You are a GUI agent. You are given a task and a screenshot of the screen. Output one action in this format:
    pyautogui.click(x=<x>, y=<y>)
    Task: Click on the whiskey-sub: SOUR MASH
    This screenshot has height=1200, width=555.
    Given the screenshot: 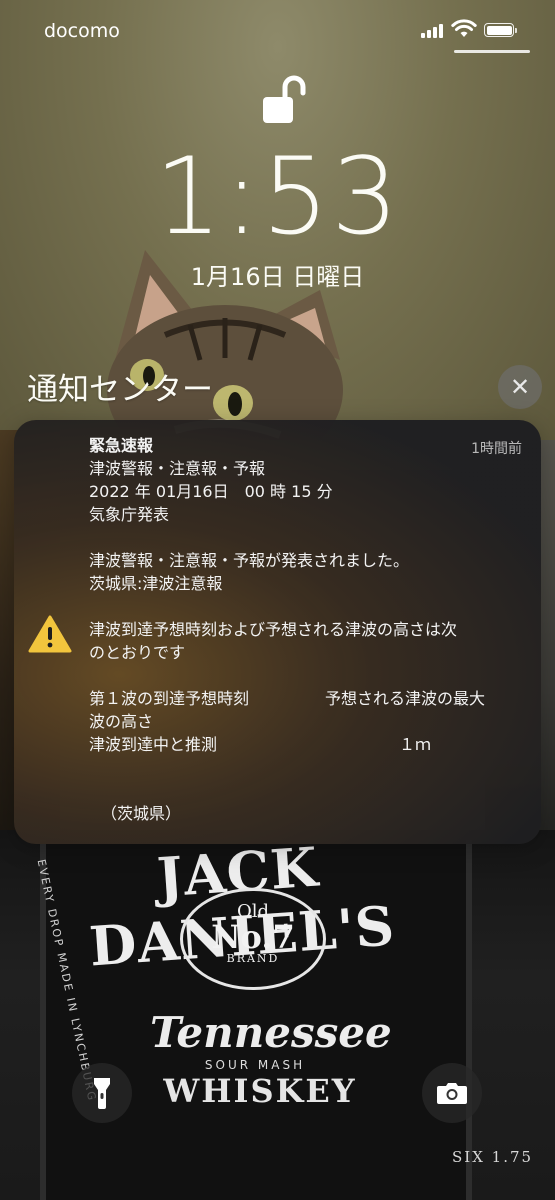 What is the action you would take?
    pyautogui.click(x=255, y=1065)
    